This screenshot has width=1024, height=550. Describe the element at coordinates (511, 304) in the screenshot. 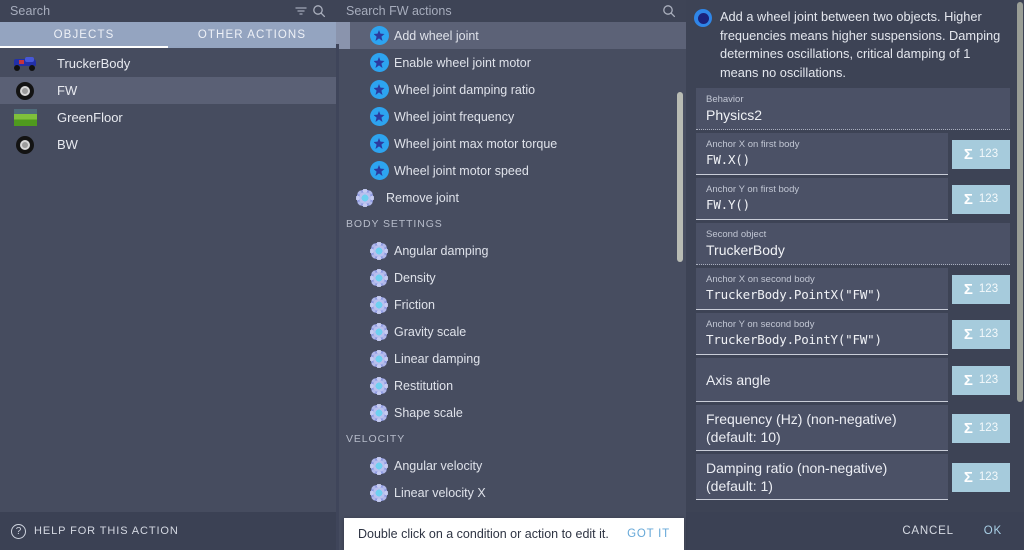

I see `action-item-friction: Friction` at that location.